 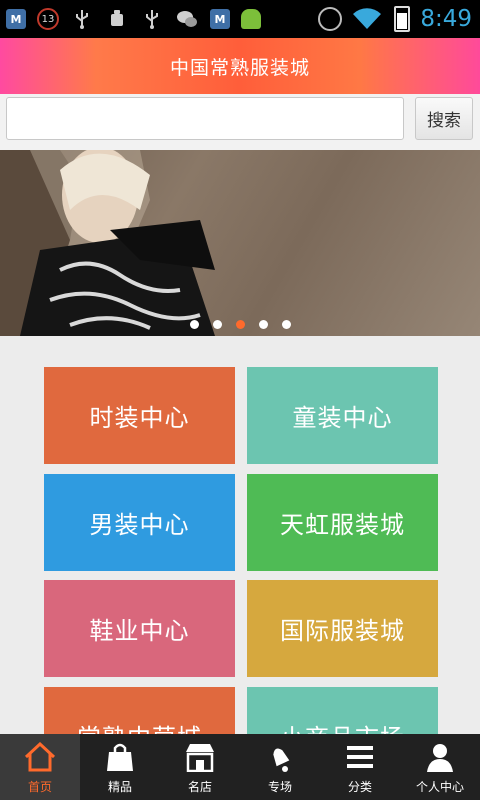 I want to click on android-debug-icon, so click(x=117, y=19).